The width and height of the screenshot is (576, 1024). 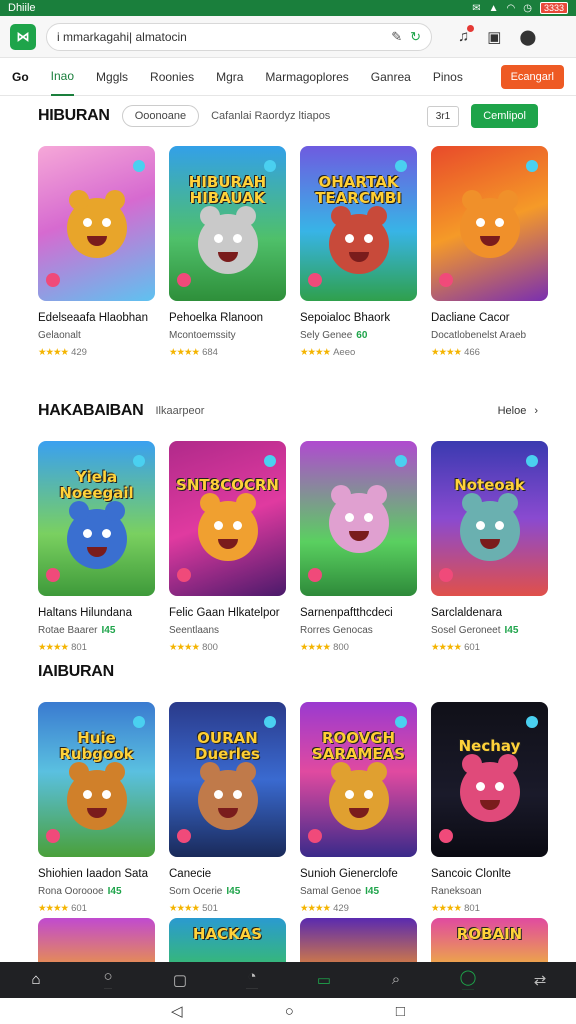 I want to click on game-thumbnail: SNT8COCRN, so click(x=227, y=518).